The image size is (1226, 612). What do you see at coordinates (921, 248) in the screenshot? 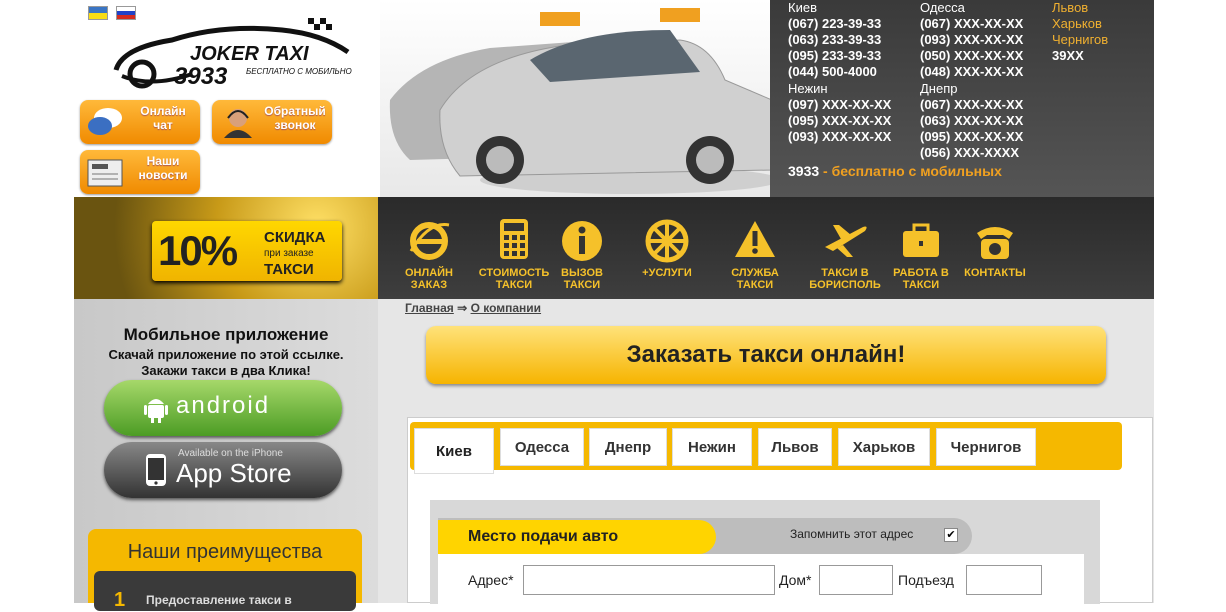
I see `nav-jobs: РАБОТА В ТАКСИ` at bounding box center [921, 248].